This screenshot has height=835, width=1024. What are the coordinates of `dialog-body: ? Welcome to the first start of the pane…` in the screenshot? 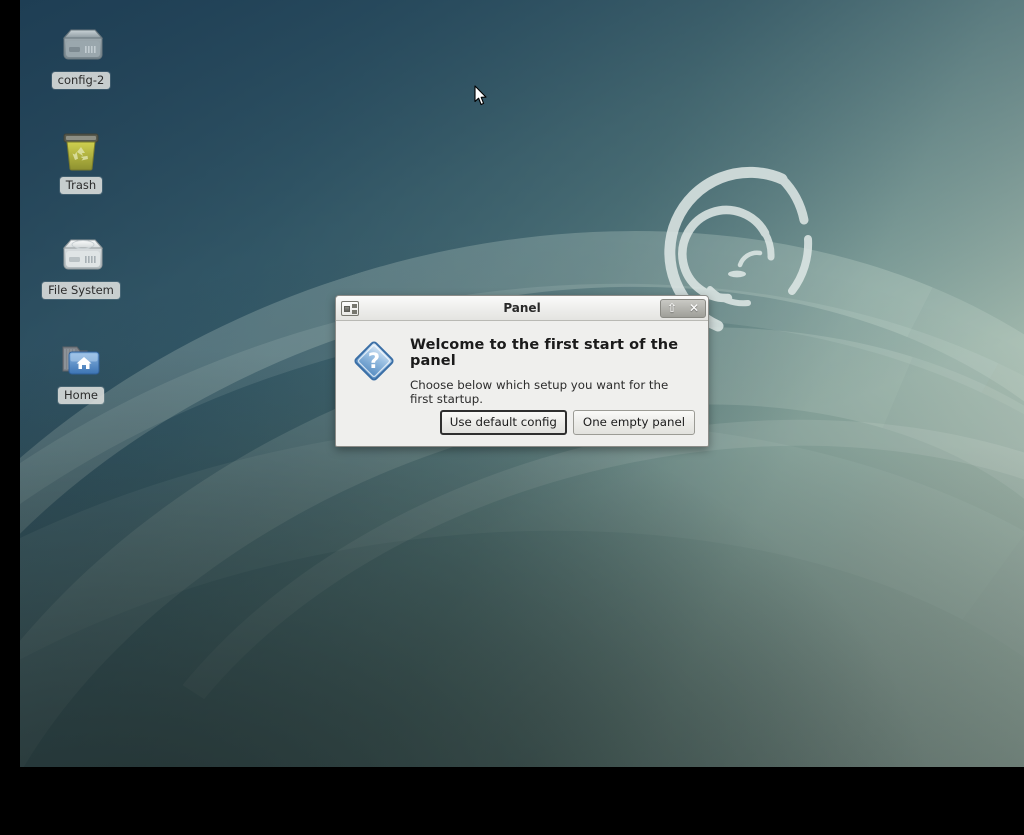 It's located at (522, 363).